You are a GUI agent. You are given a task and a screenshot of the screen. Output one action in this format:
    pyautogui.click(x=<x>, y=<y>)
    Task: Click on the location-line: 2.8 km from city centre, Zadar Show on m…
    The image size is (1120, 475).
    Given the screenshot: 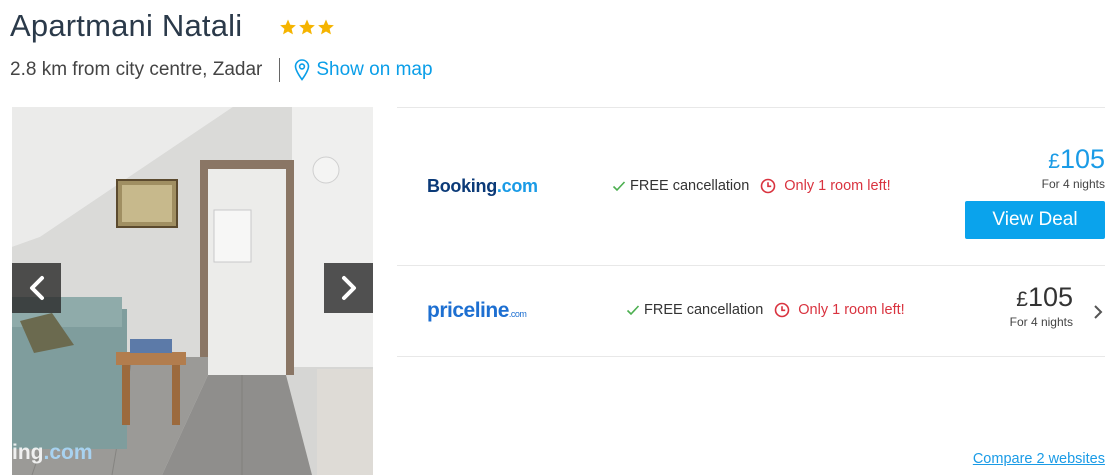 What is the action you would take?
    pyautogui.click(x=221, y=70)
    